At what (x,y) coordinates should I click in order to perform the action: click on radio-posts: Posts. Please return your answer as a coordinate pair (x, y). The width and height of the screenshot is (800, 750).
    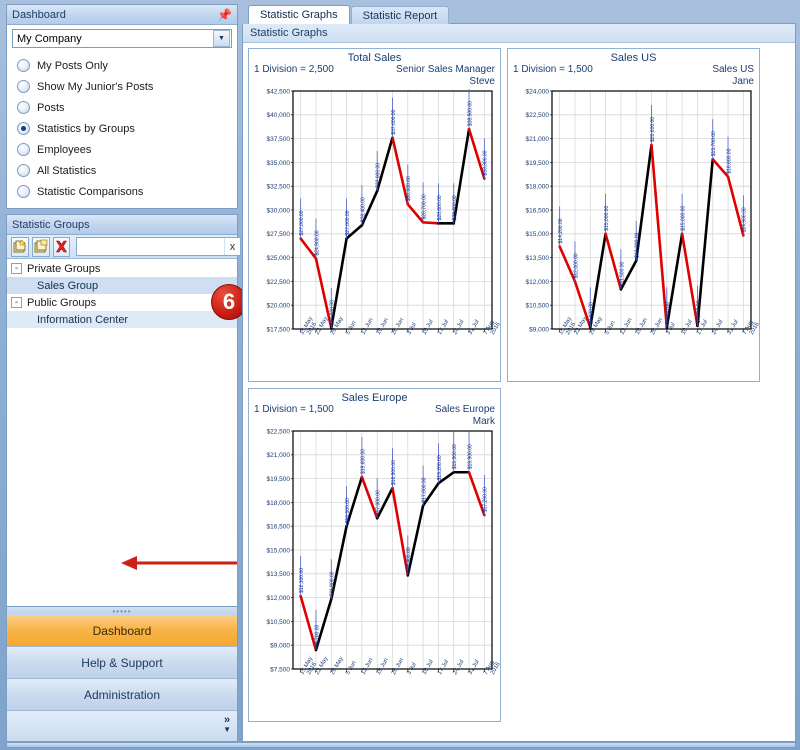
    Looking at the image, I should click on (127, 107).